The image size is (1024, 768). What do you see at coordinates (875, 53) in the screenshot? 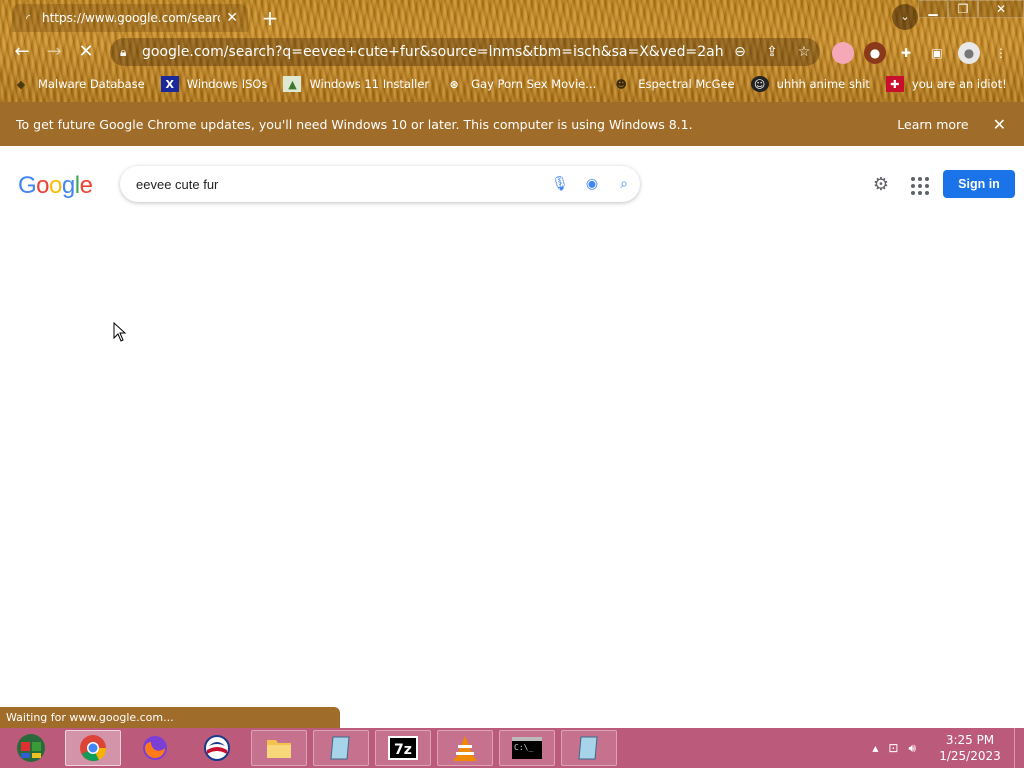
I see `extension-avatar-icon: ●` at bounding box center [875, 53].